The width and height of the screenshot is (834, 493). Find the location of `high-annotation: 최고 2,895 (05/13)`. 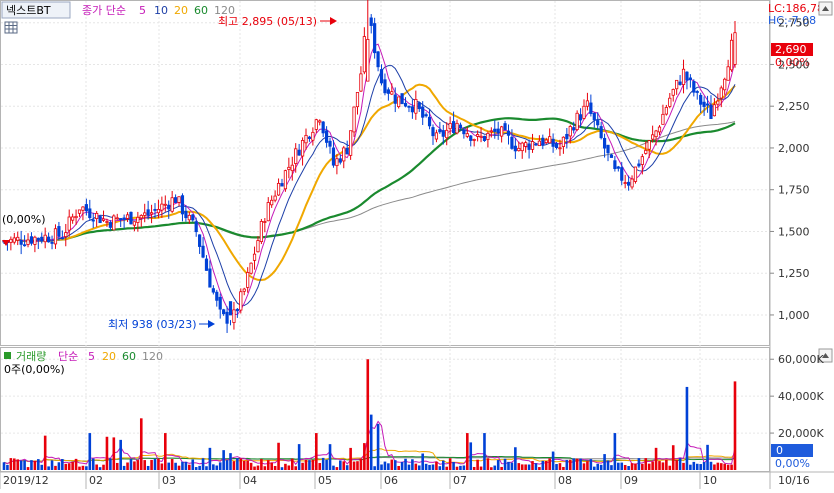

high-annotation: 최고 2,895 (05/13) is located at coordinates (267, 21).